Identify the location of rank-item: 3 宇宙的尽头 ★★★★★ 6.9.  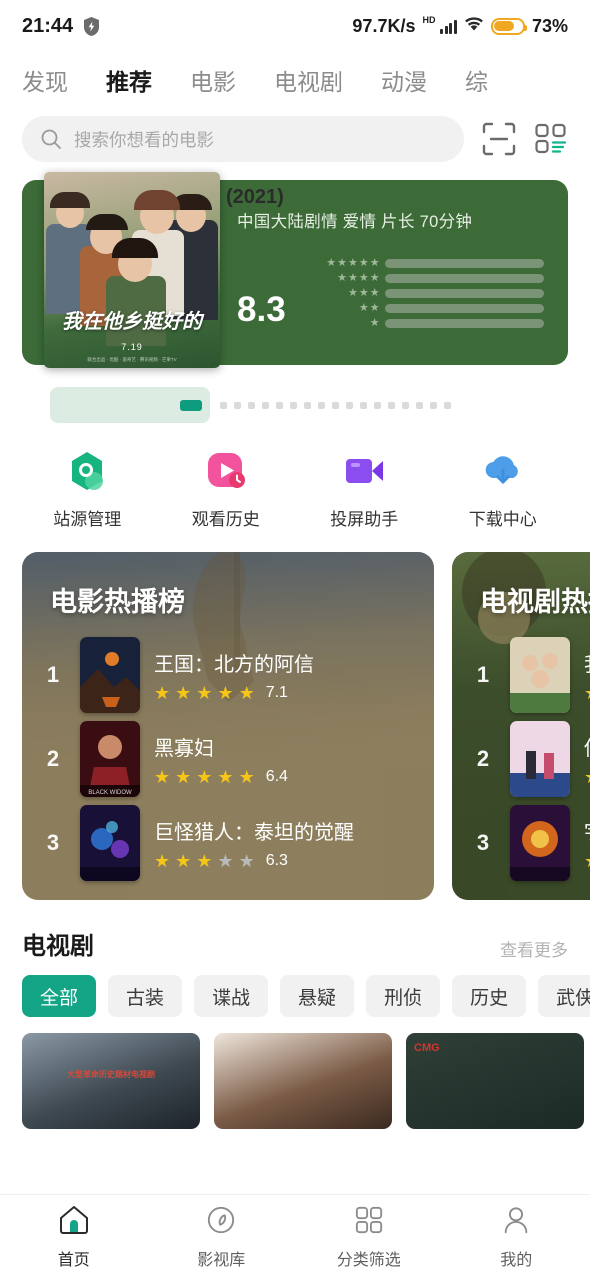
(530, 843).